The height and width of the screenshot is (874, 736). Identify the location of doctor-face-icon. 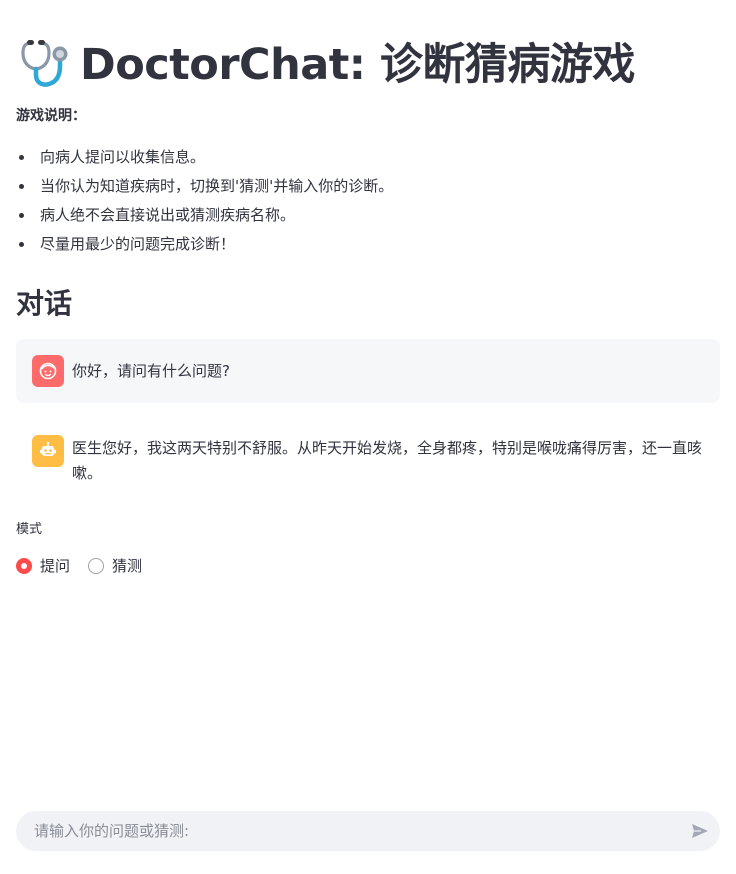
(48, 371).